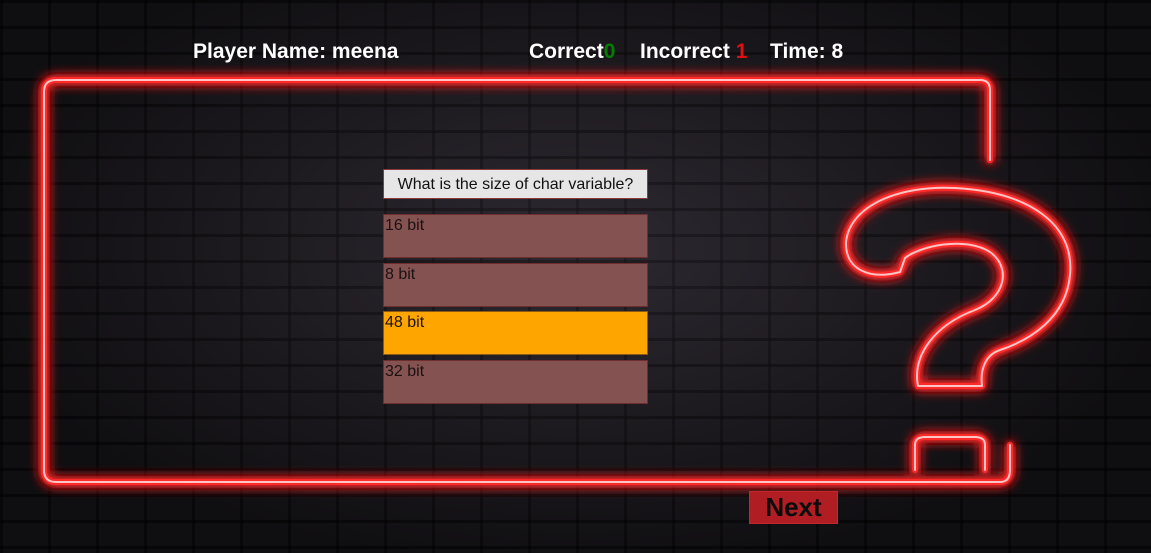 Image resolution: width=1151 pixels, height=553 pixels. Describe the element at coordinates (566, 51) in the screenshot. I see `correct-label: Correct` at that location.